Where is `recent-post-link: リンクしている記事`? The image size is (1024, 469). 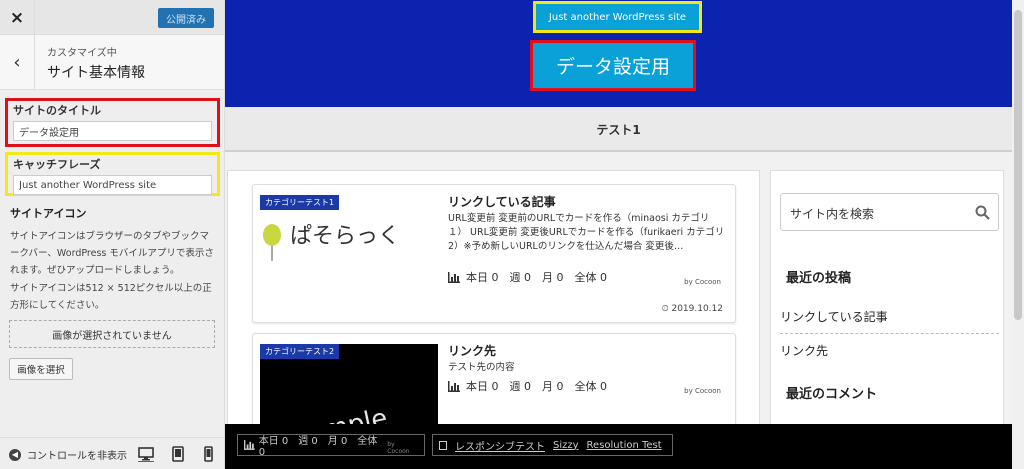
recent-post-link: リンクしている記事 is located at coordinates (889, 321).